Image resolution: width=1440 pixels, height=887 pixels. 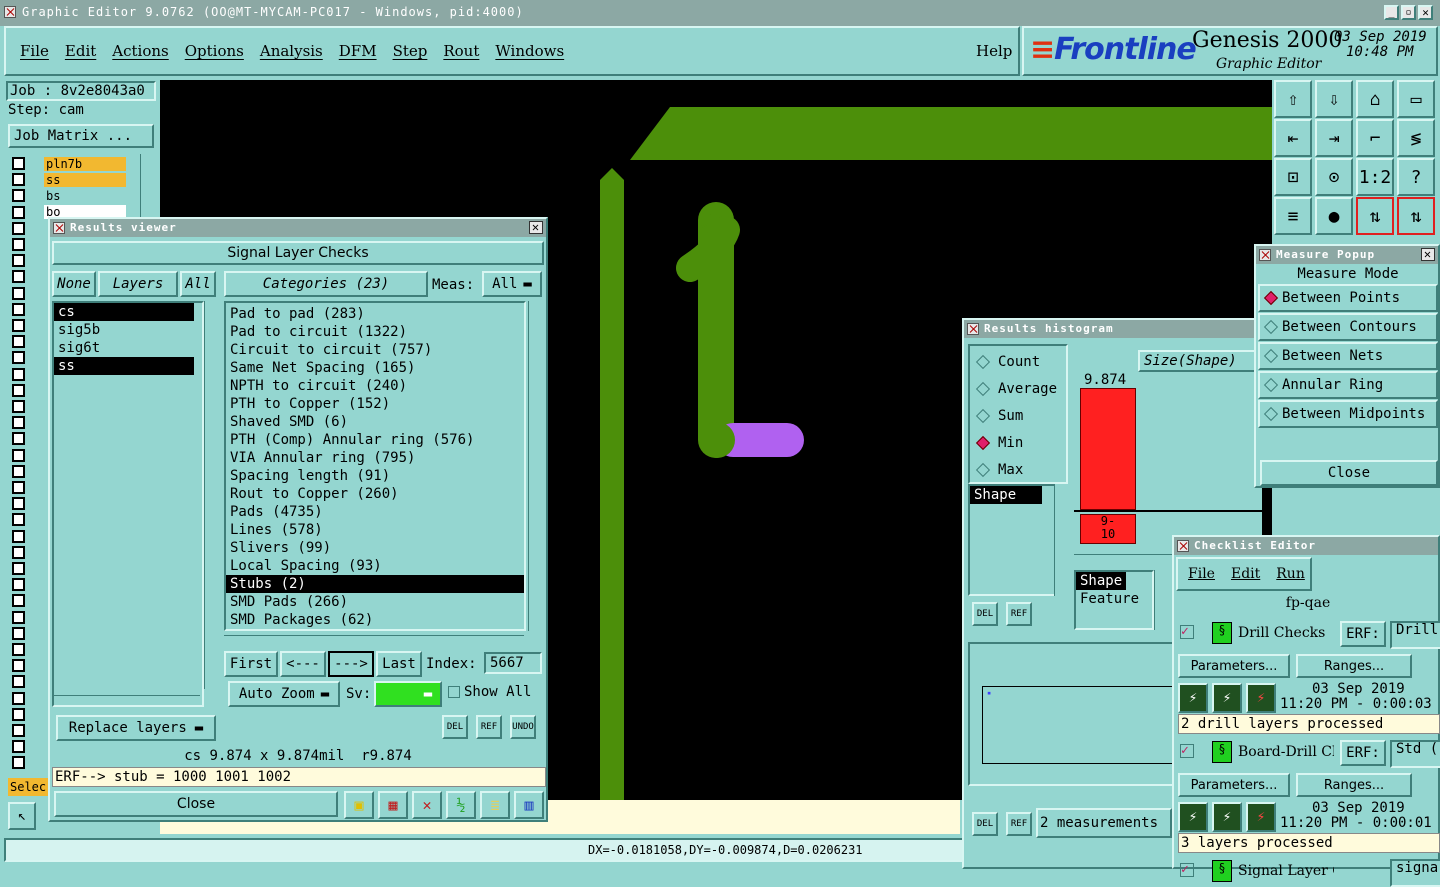 What do you see at coordinates (124, 366) in the screenshot?
I see `layer-list-item: ss` at bounding box center [124, 366].